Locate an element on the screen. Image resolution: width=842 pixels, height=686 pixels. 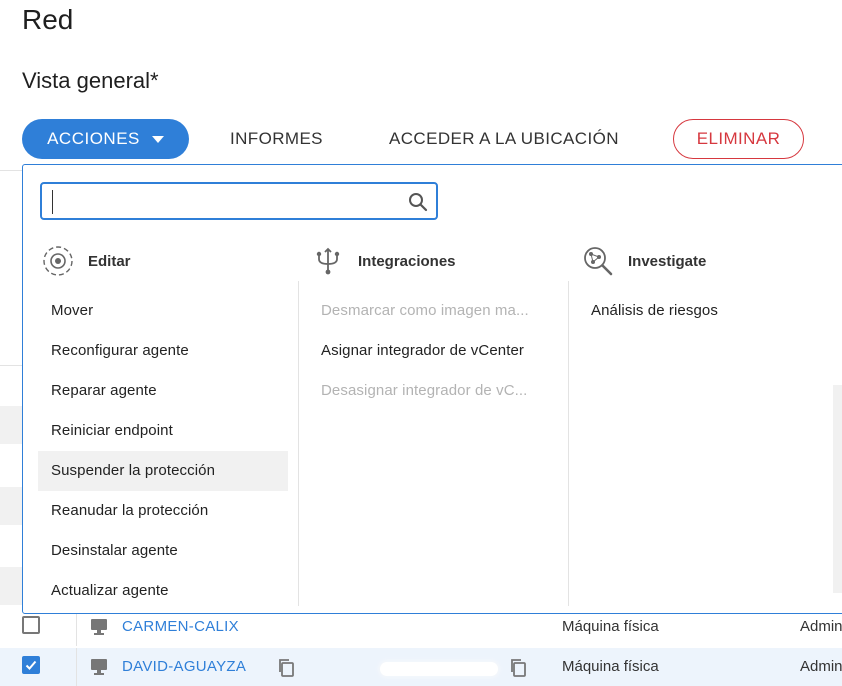
actions-search-box is located at coordinates (239, 201).